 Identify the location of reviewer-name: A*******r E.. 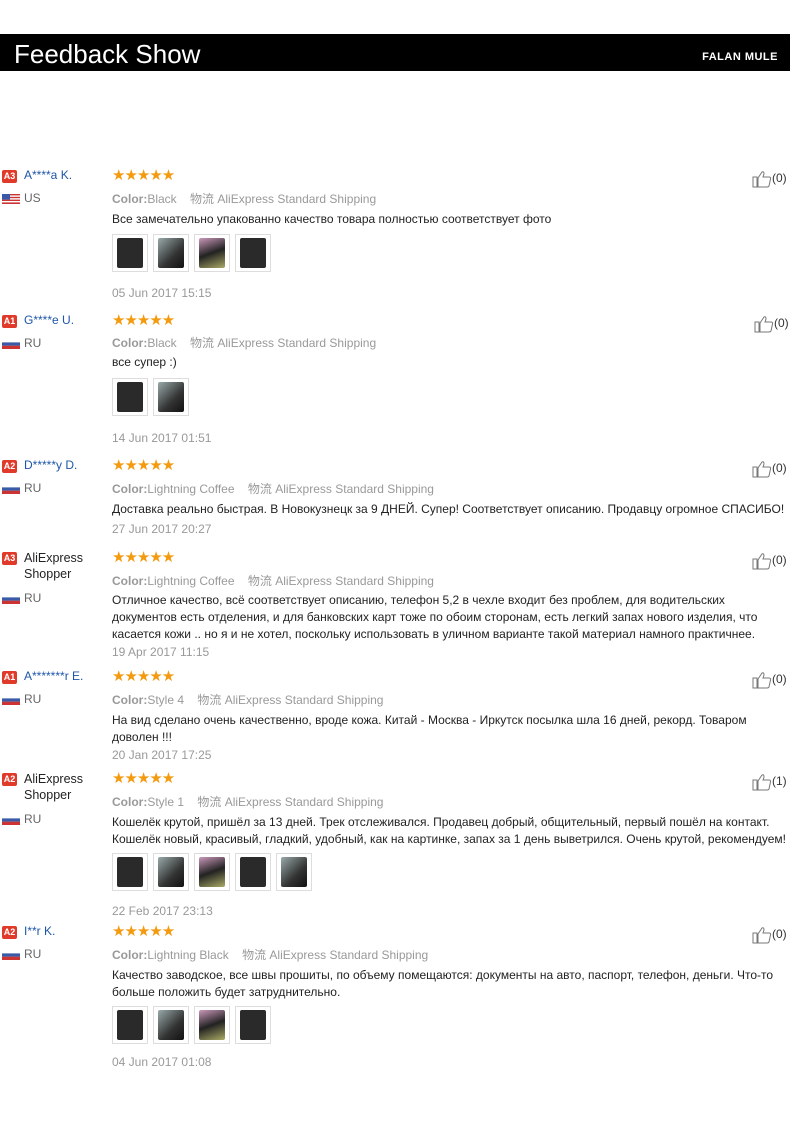
(53, 676).